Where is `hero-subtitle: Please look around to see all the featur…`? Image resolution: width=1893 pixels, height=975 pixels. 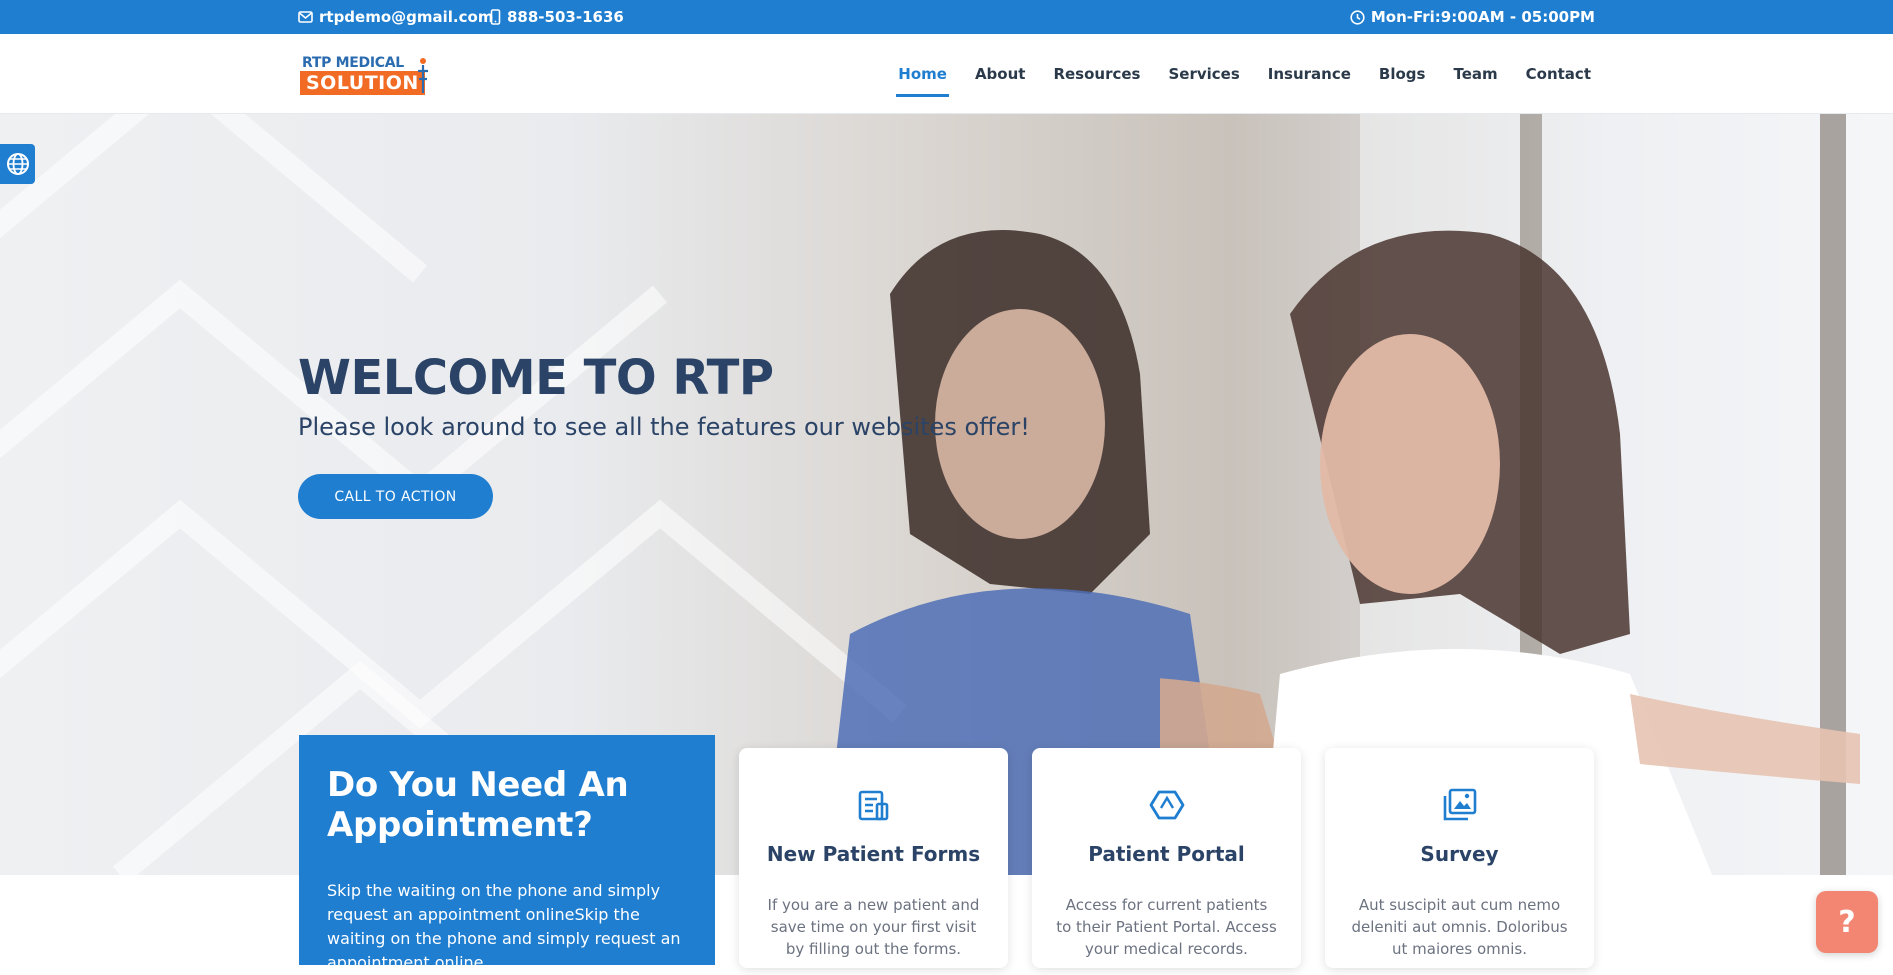 hero-subtitle: Please look around to see all the featur… is located at coordinates (664, 427).